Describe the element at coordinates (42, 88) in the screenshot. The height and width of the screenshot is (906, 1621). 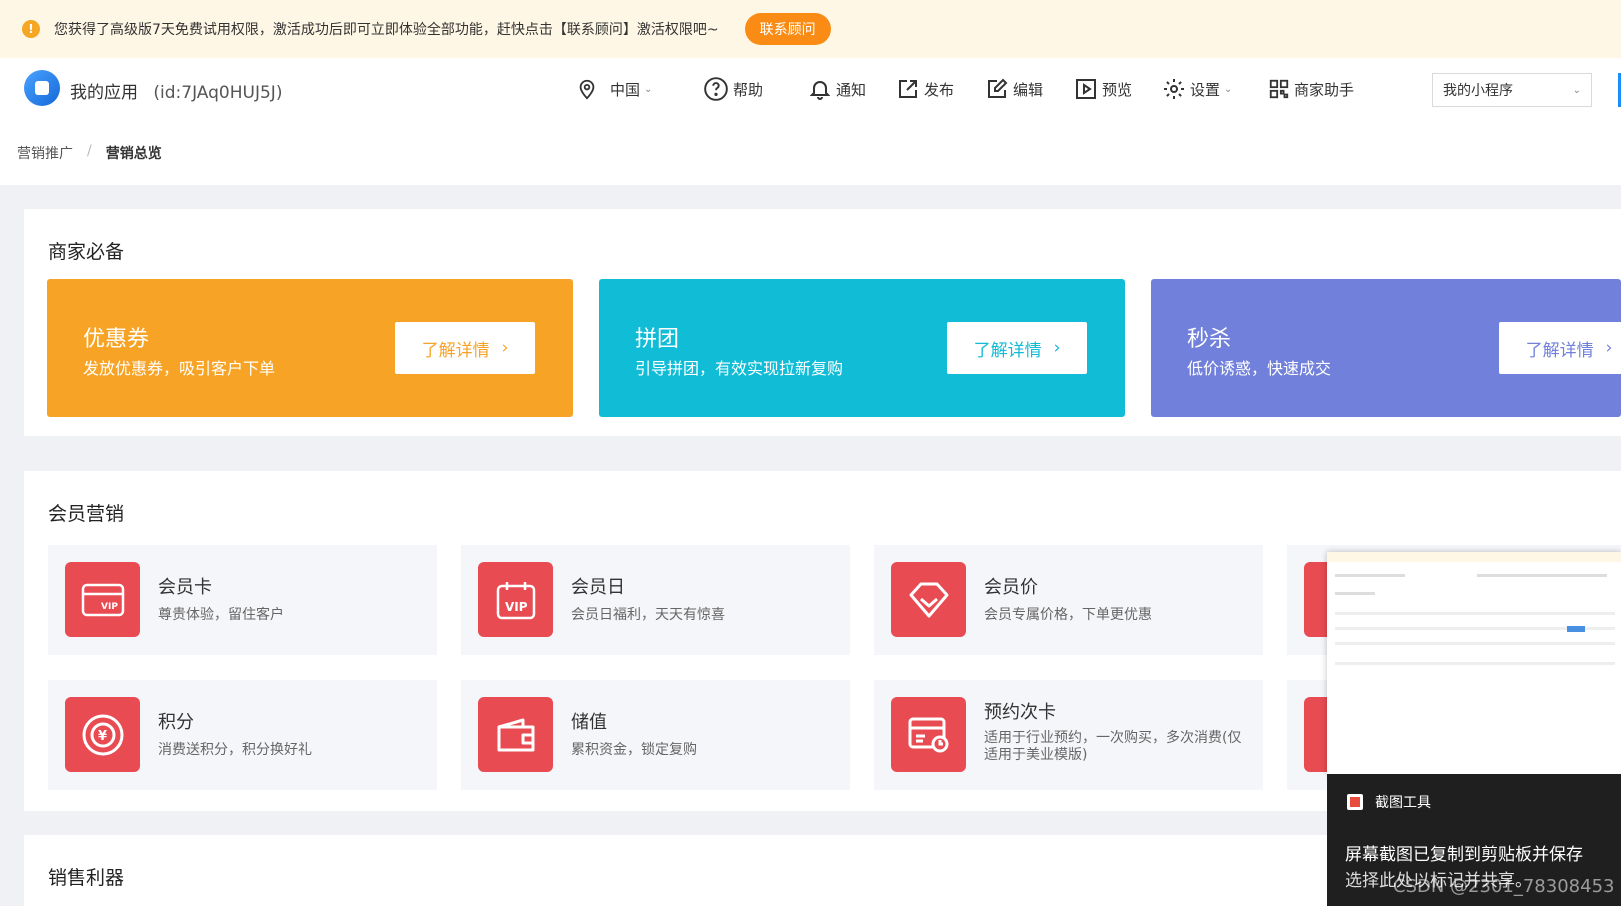
I see `app-logo` at that location.